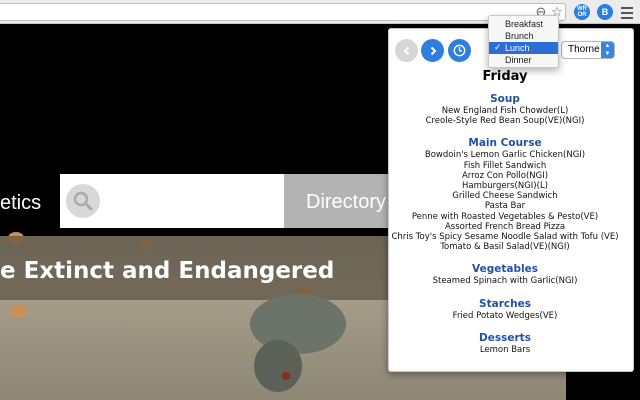  What do you see at coordinates (459, 50) in the screenshot?
I see `clock-icon` at bounding box center [459, 50].